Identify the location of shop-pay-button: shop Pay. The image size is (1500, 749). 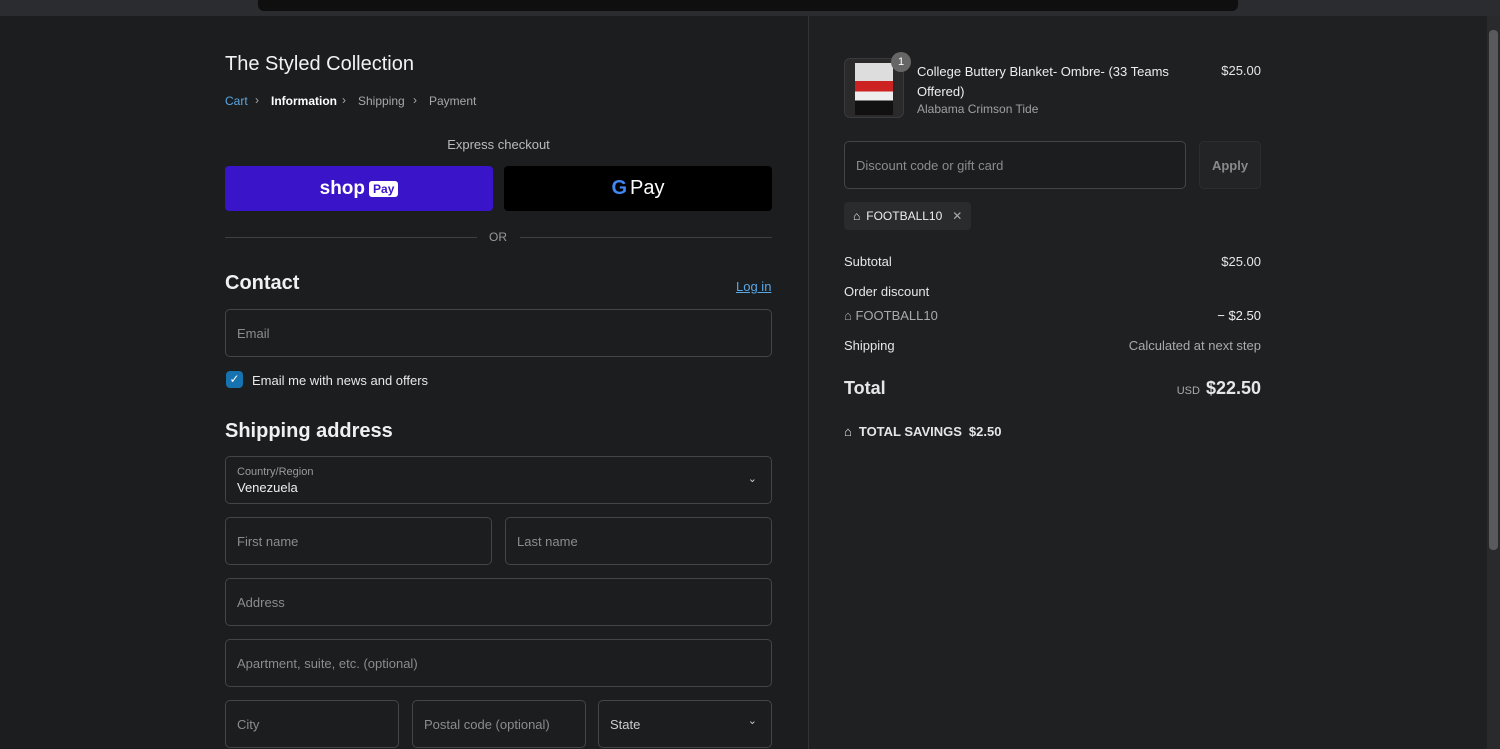
(359, 188).